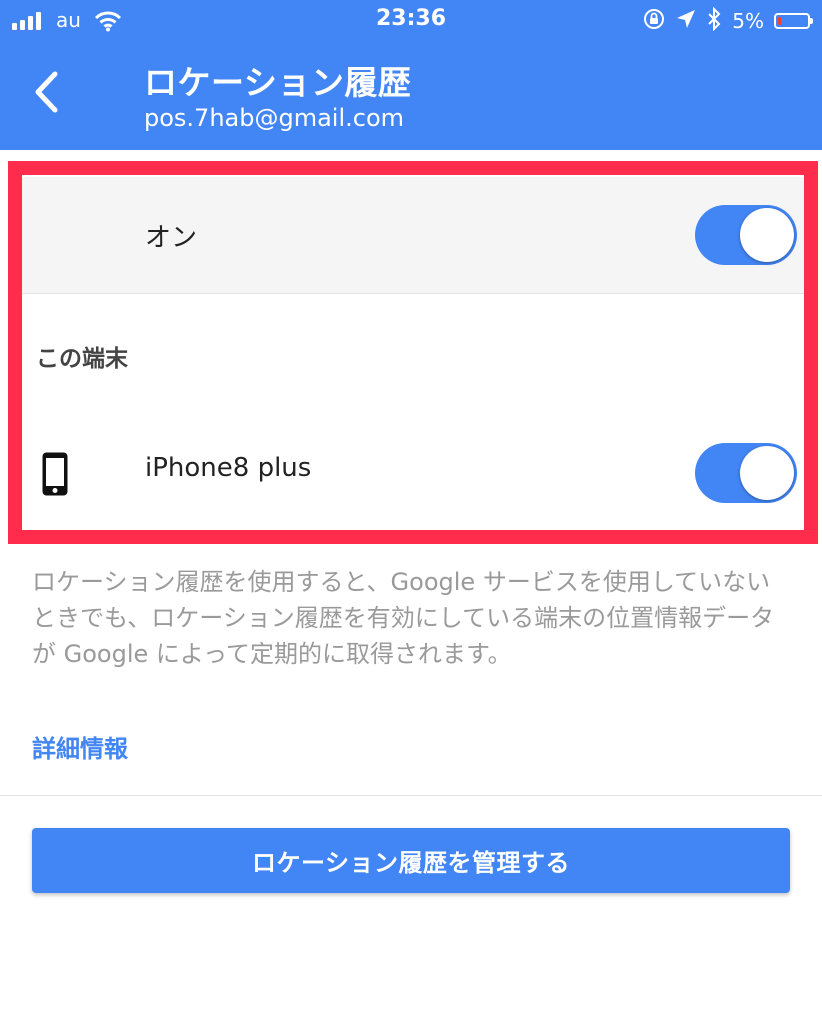 This screenshot has height=1024, width=822. I want to click on app-header: au 23:36 5% ロケーション履歴 pos.7hab@gmail.com, so click(411, 75).